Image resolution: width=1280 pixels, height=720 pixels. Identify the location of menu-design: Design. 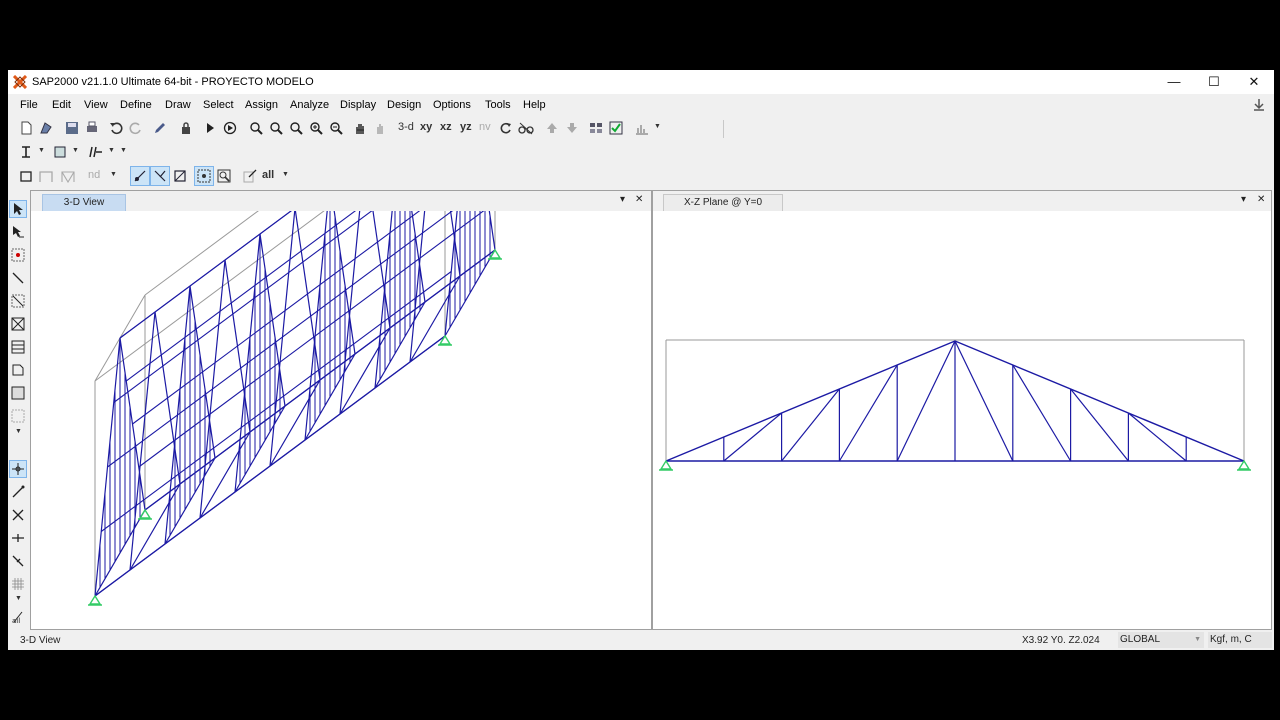
(404, 105).